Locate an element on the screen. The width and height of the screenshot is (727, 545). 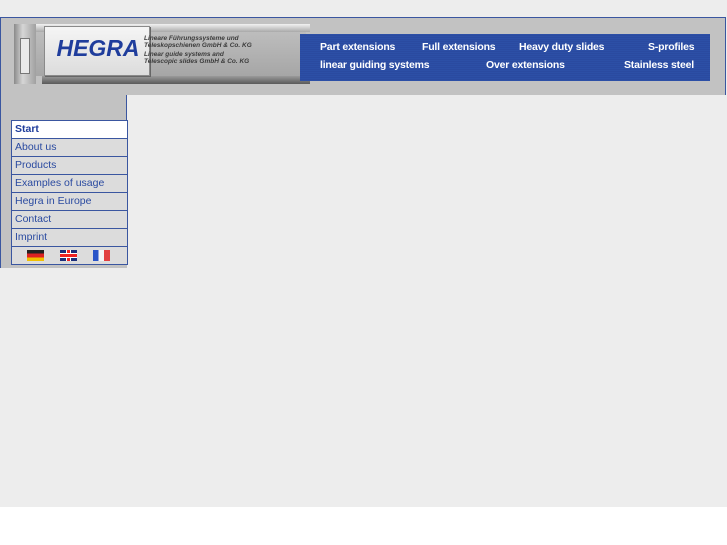
nav-s-profiles: S-profiles is located at coordinates (671, 47).